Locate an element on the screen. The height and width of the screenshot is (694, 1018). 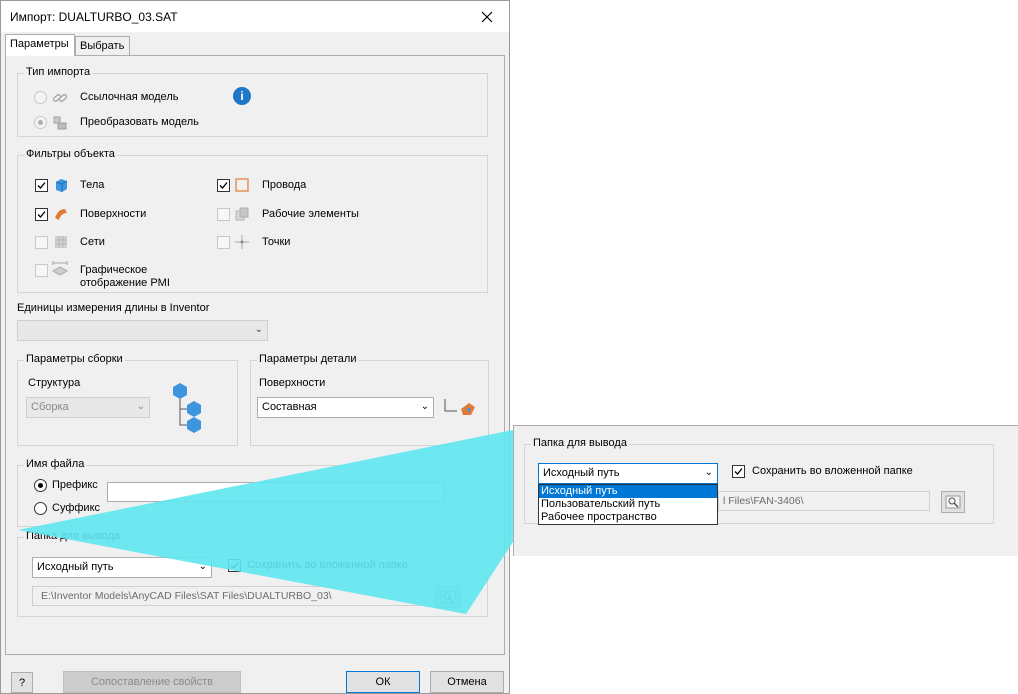
button-label: Сопоставление свойств is located at coordinates (152, 682).